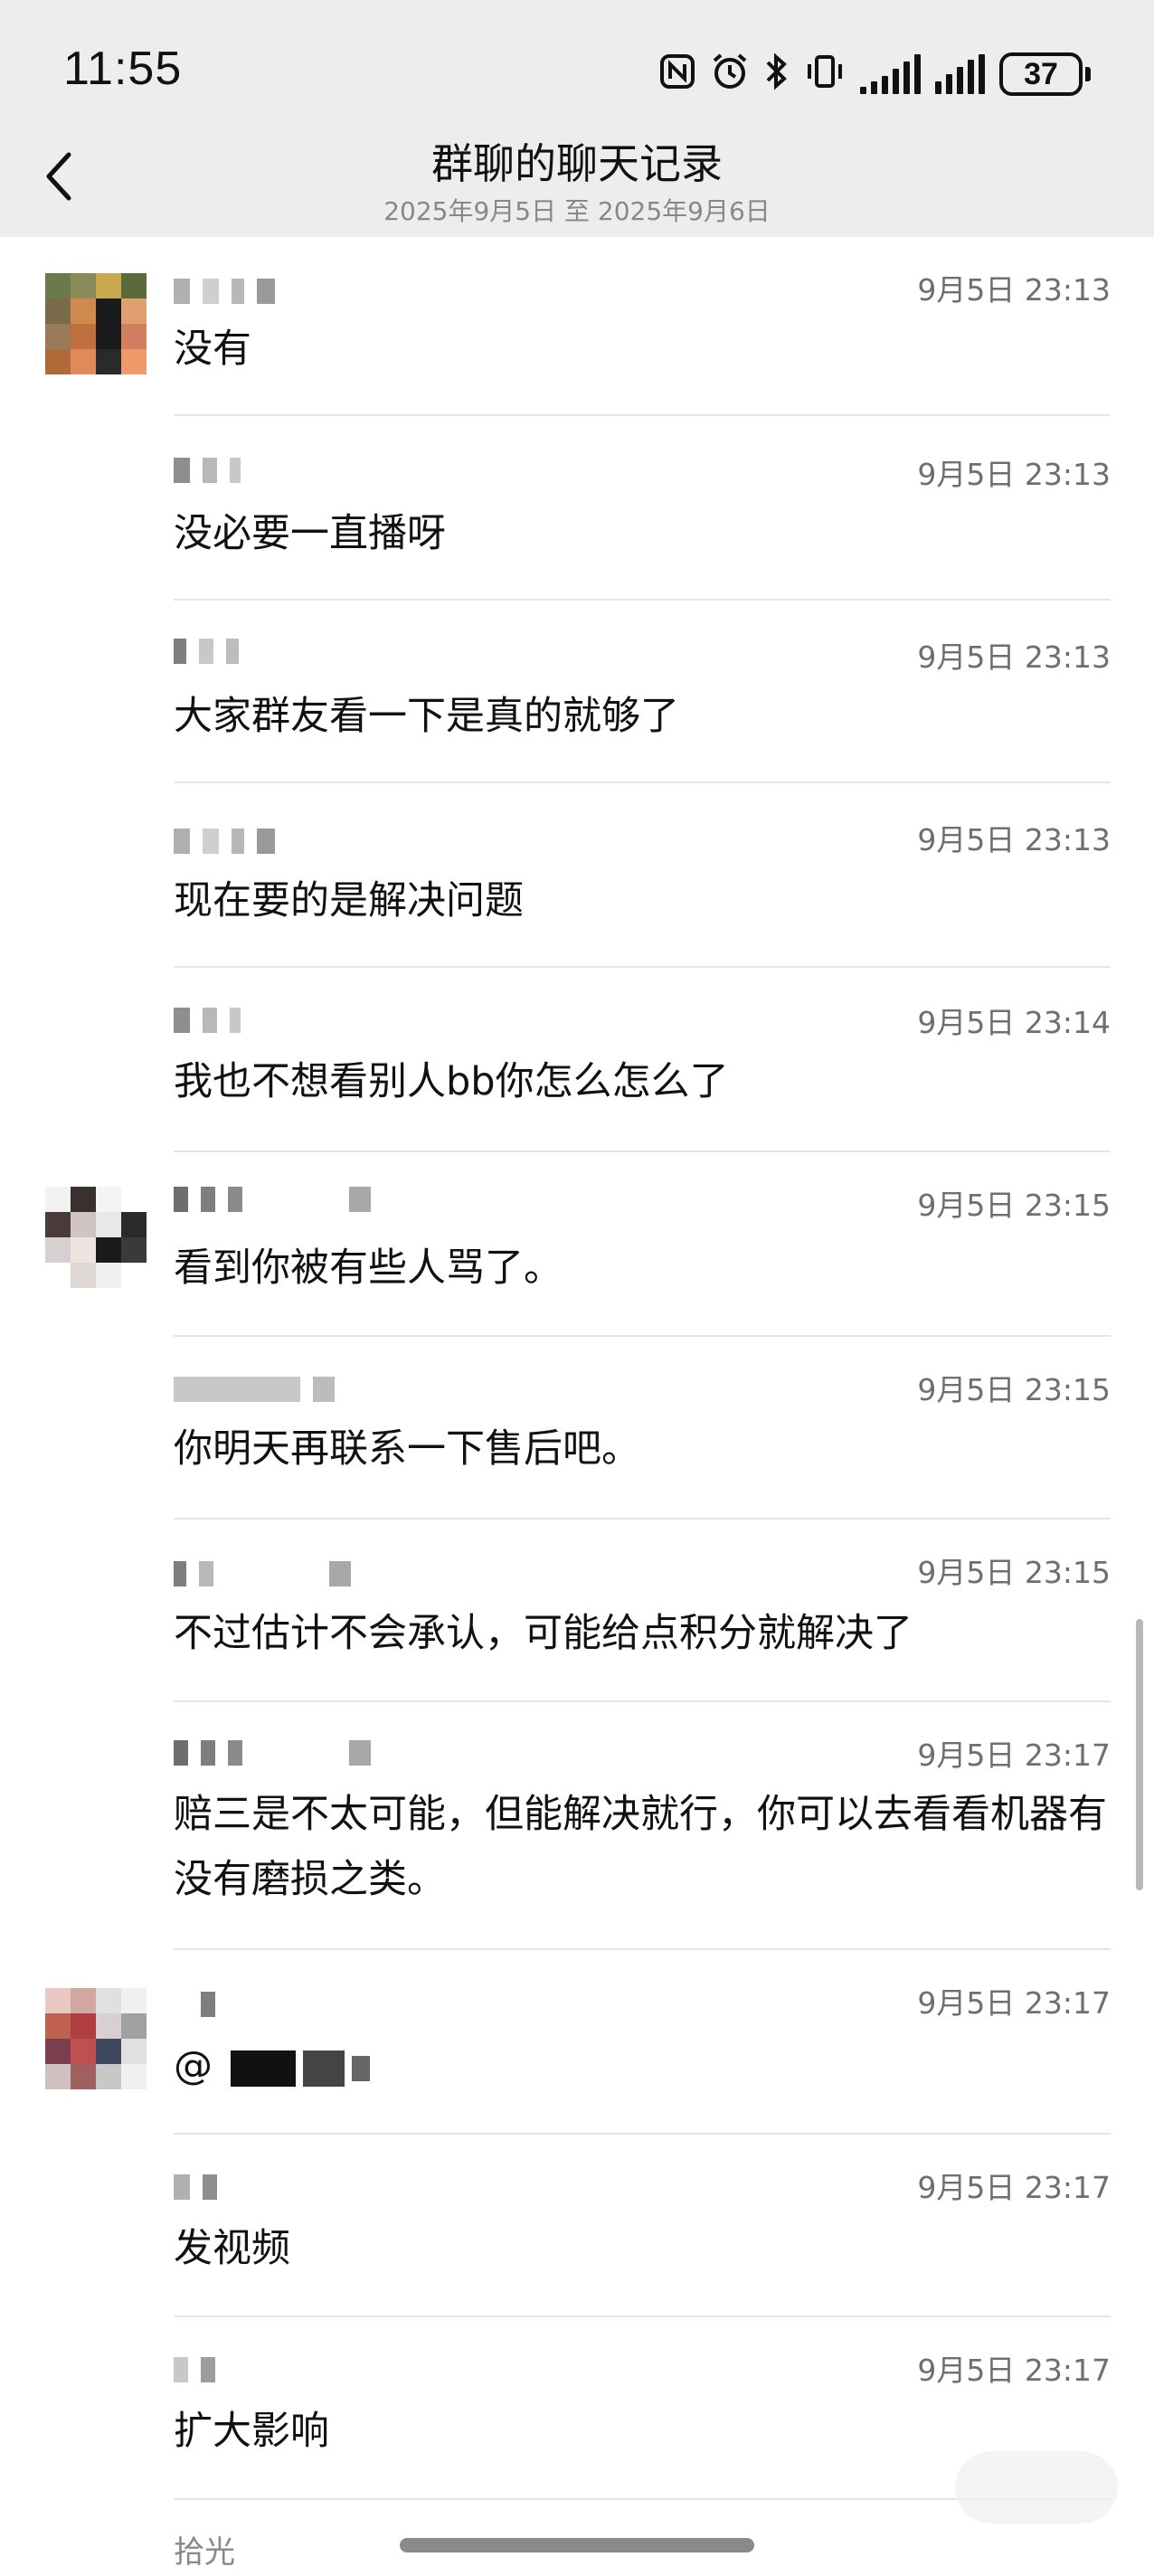  Describe the element at coordinates (677, 74) in the screenshot. I see `nfc-icon` at that location.